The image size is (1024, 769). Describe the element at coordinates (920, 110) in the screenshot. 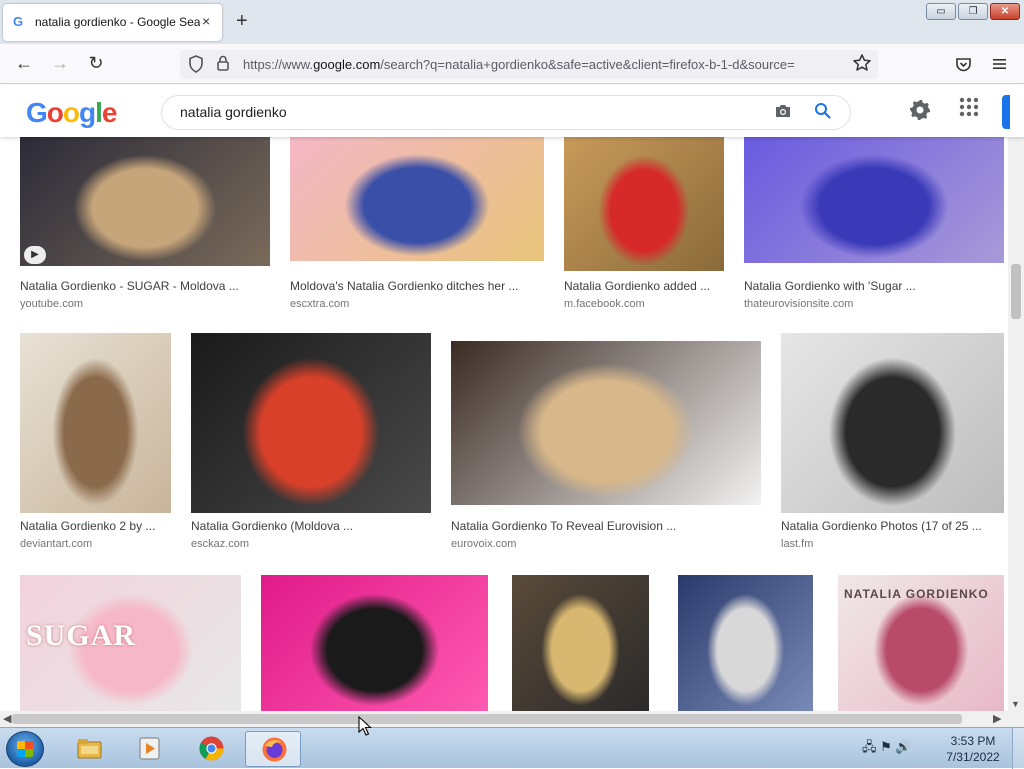

I see `gear-icon` at that location.